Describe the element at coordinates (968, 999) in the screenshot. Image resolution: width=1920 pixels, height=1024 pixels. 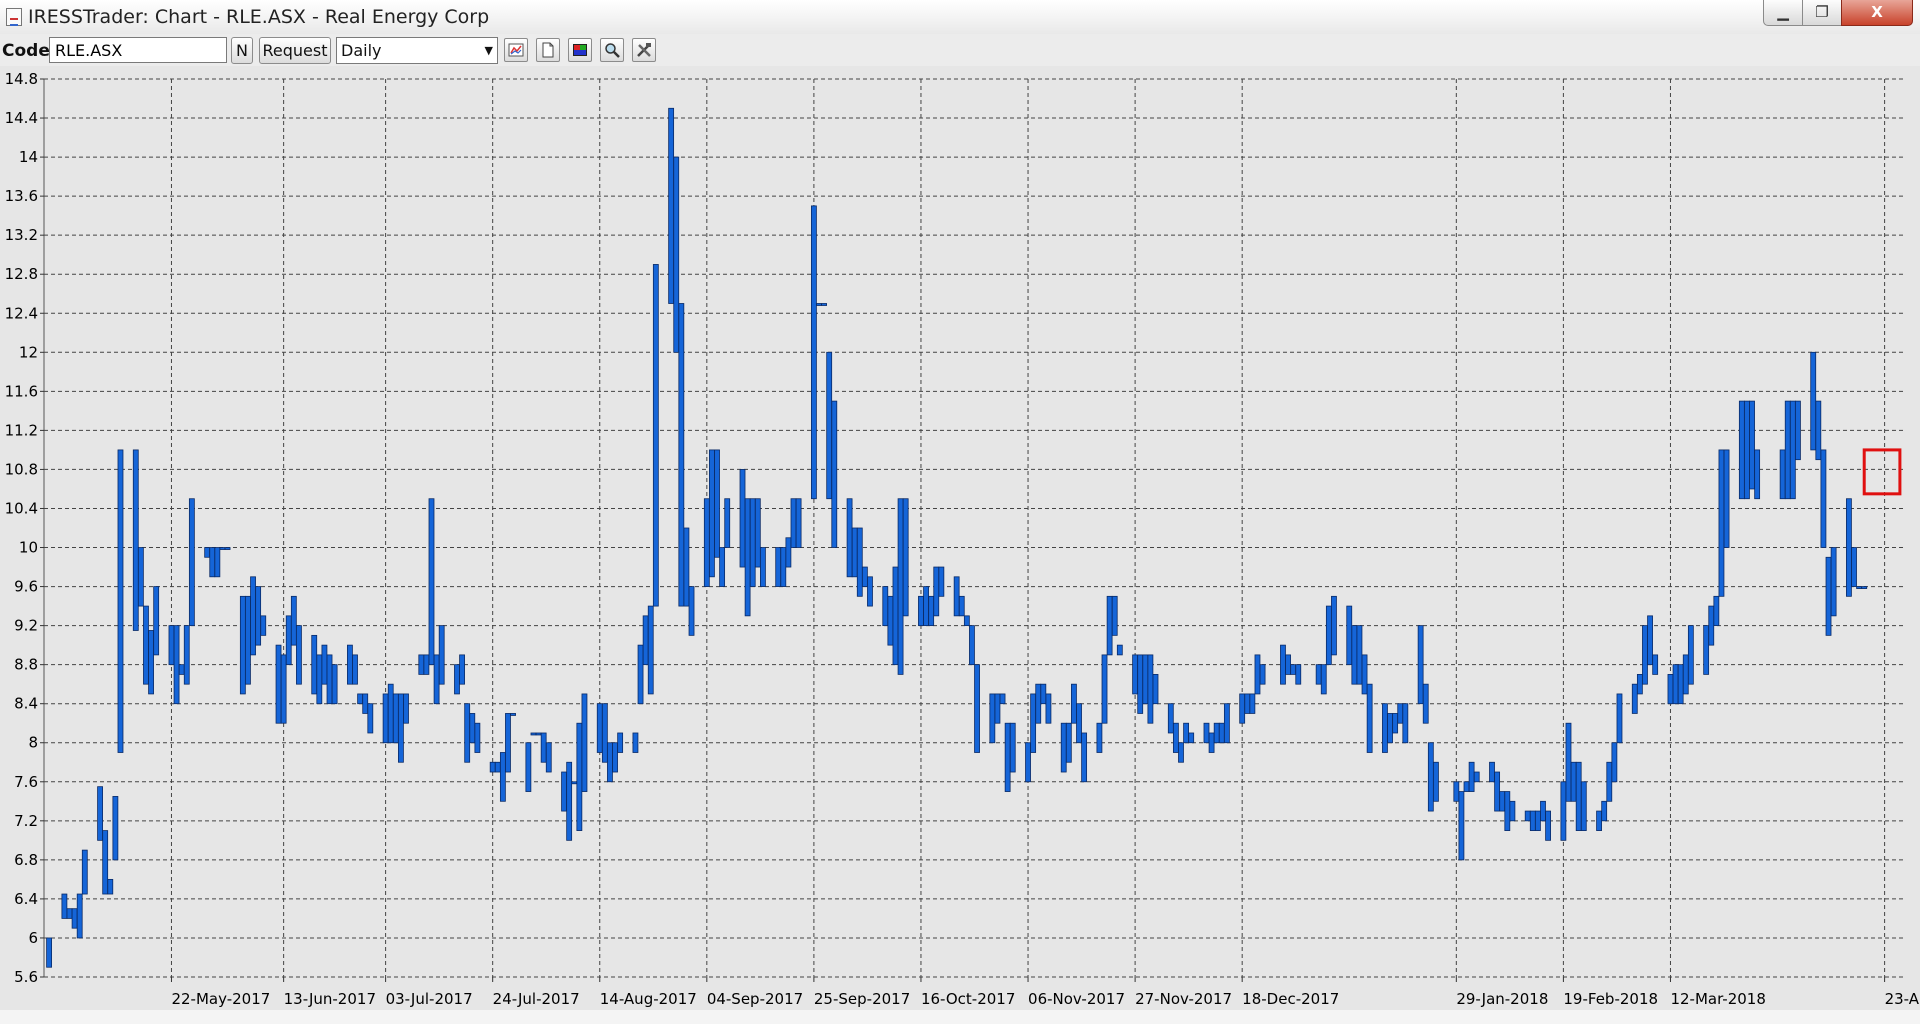
I see `x-tick-label: 16-Oct-2017` at that location.